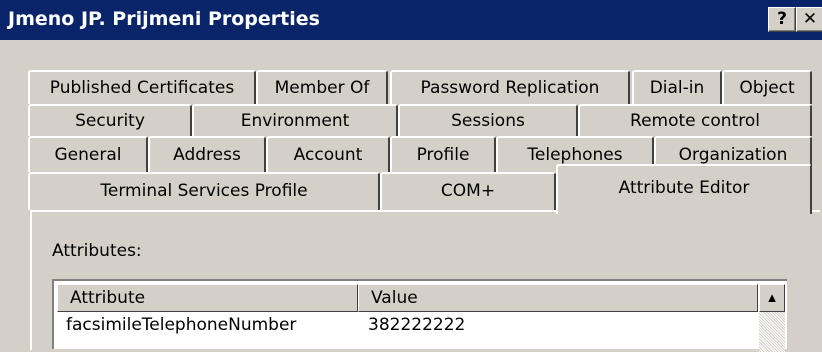  What do you see at coordinates (767, 87) in the screenshot?
I see `tab-object: Object` at bounding box center [767, 87].